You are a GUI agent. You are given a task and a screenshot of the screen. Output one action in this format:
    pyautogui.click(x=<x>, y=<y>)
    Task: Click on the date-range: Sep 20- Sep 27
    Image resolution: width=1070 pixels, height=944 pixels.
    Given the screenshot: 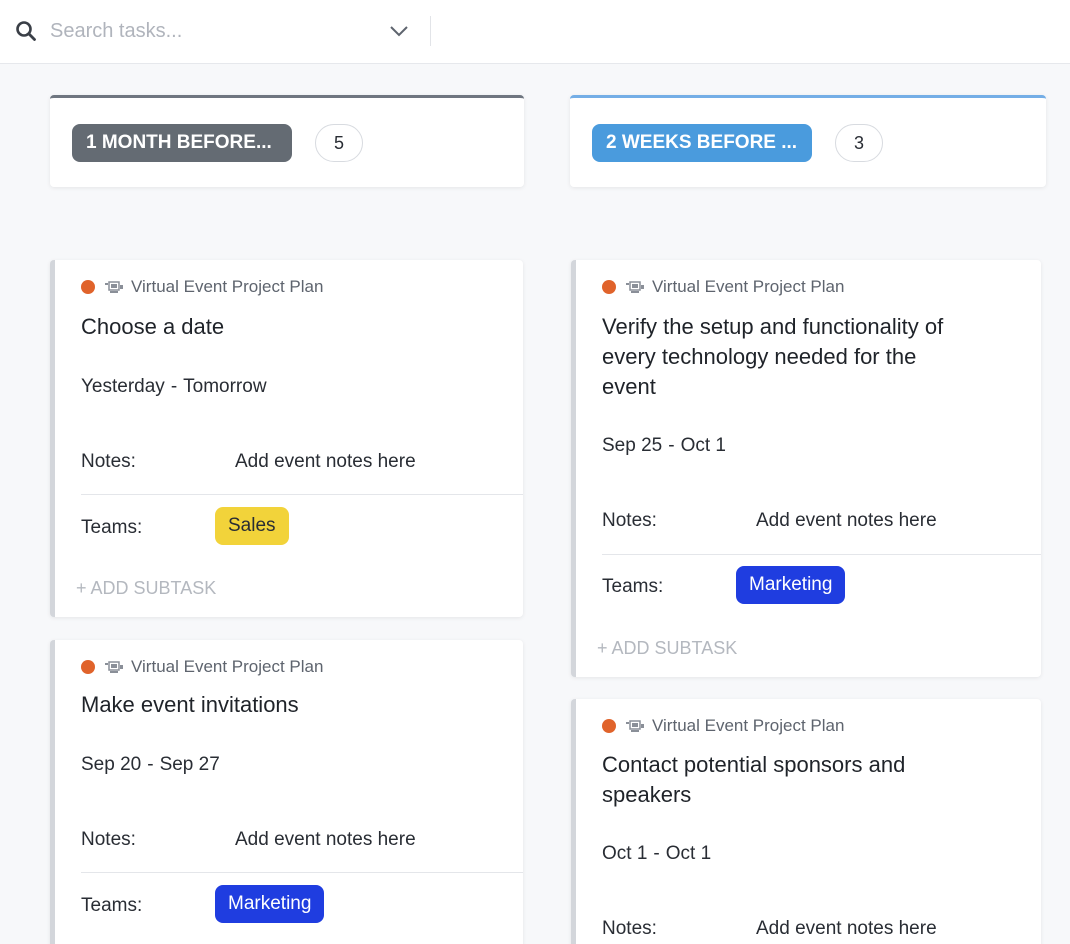 What is the action you would take?
    pyautogui.click(x=150, y=765)
    